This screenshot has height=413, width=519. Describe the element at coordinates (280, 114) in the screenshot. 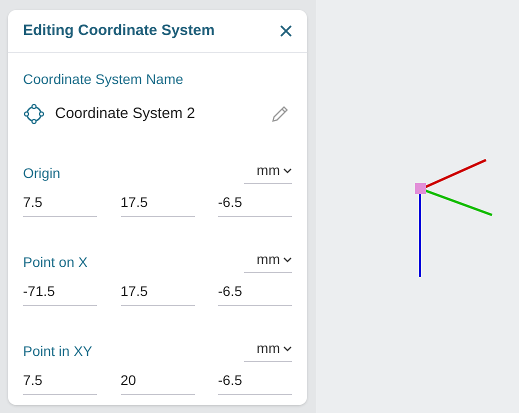

I see `edit-button` at that location.